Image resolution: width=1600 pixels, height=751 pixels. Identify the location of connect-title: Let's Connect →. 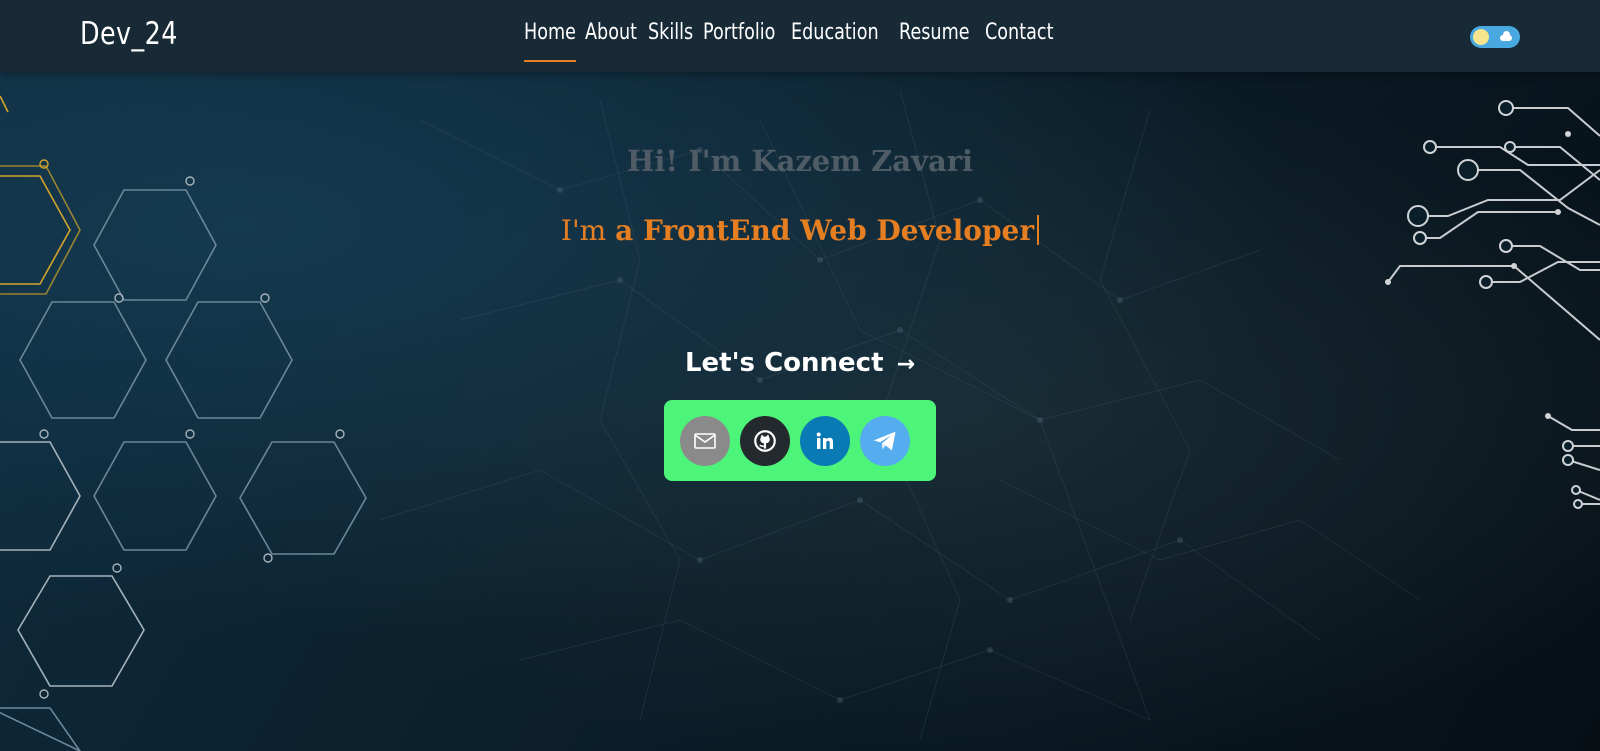
(800, 363).